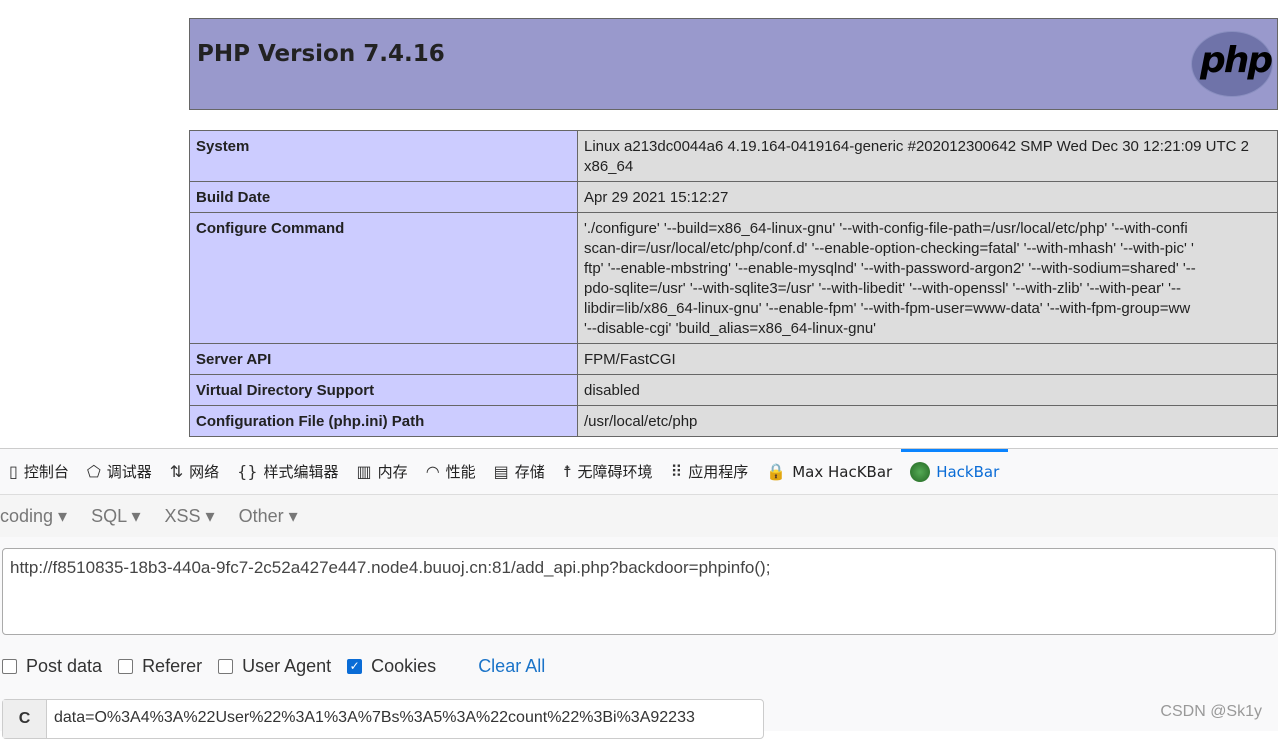  I want to click on tab-label: 控制台, so click(46, 472).